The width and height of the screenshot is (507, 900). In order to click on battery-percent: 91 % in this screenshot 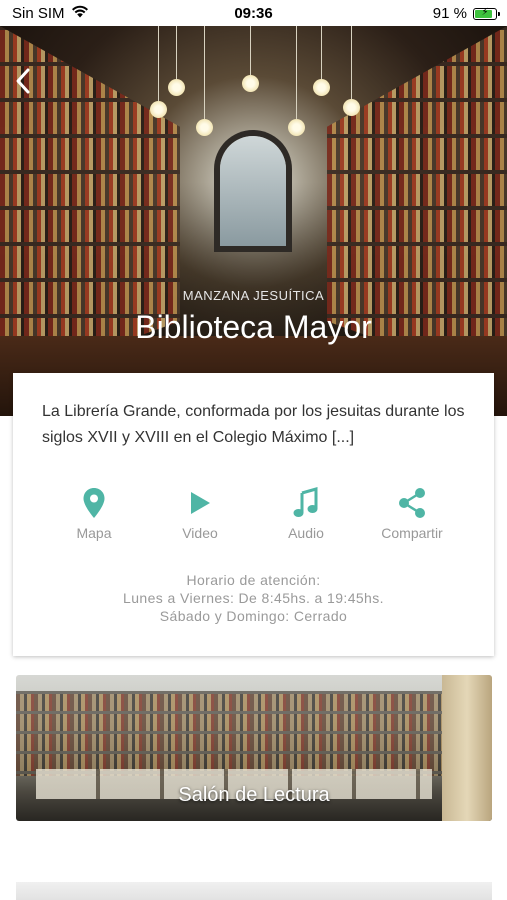, I will do `click(449, 13)`.